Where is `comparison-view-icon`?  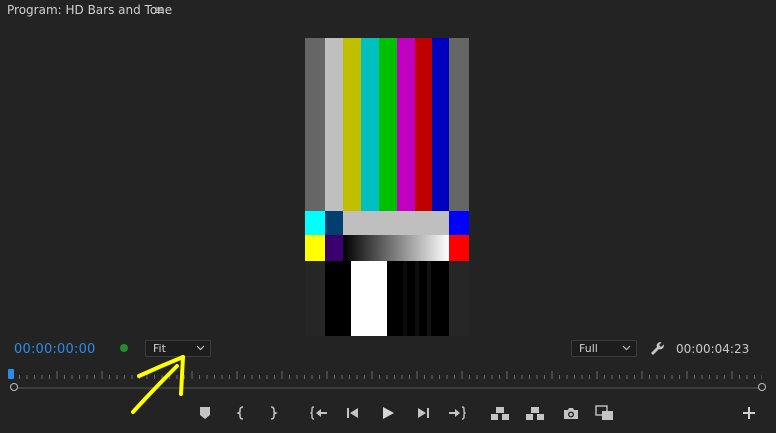 comparison-view-icon is located at coordinates (604, 412).